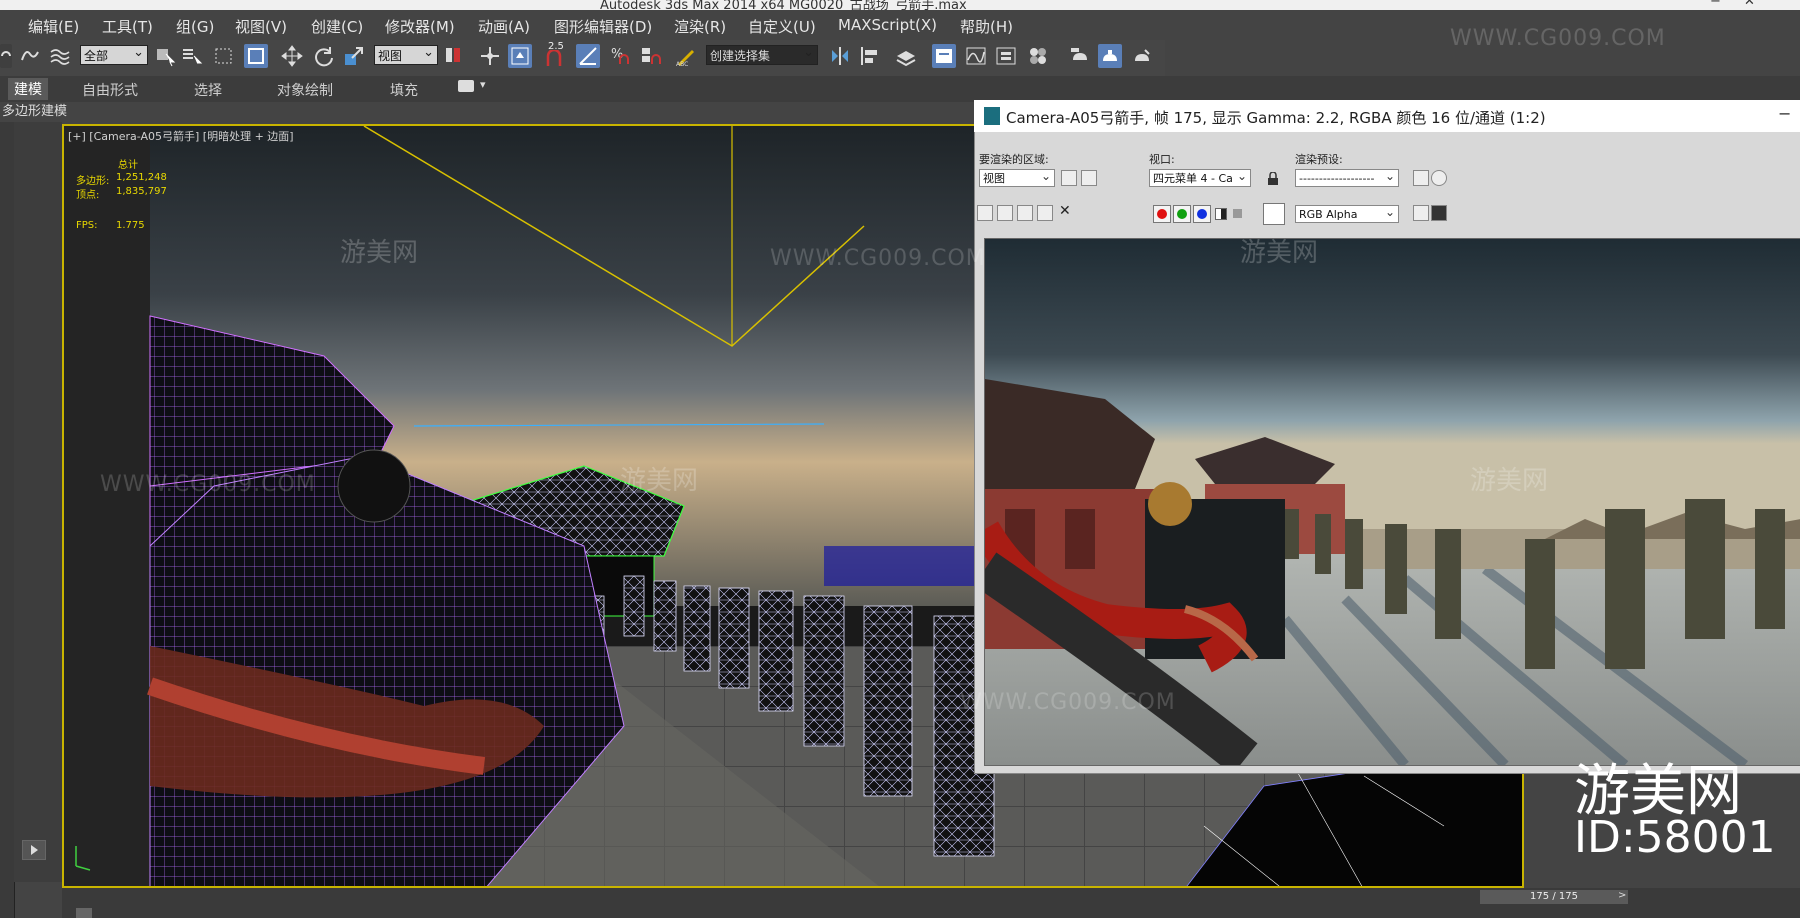 Image resolution: width=1800 pixels, height=918 pixels. What do you see at coordinates (466, 86) in the screenshot?
I see `ribbon-options-icon` at bounding box center [466, 86].